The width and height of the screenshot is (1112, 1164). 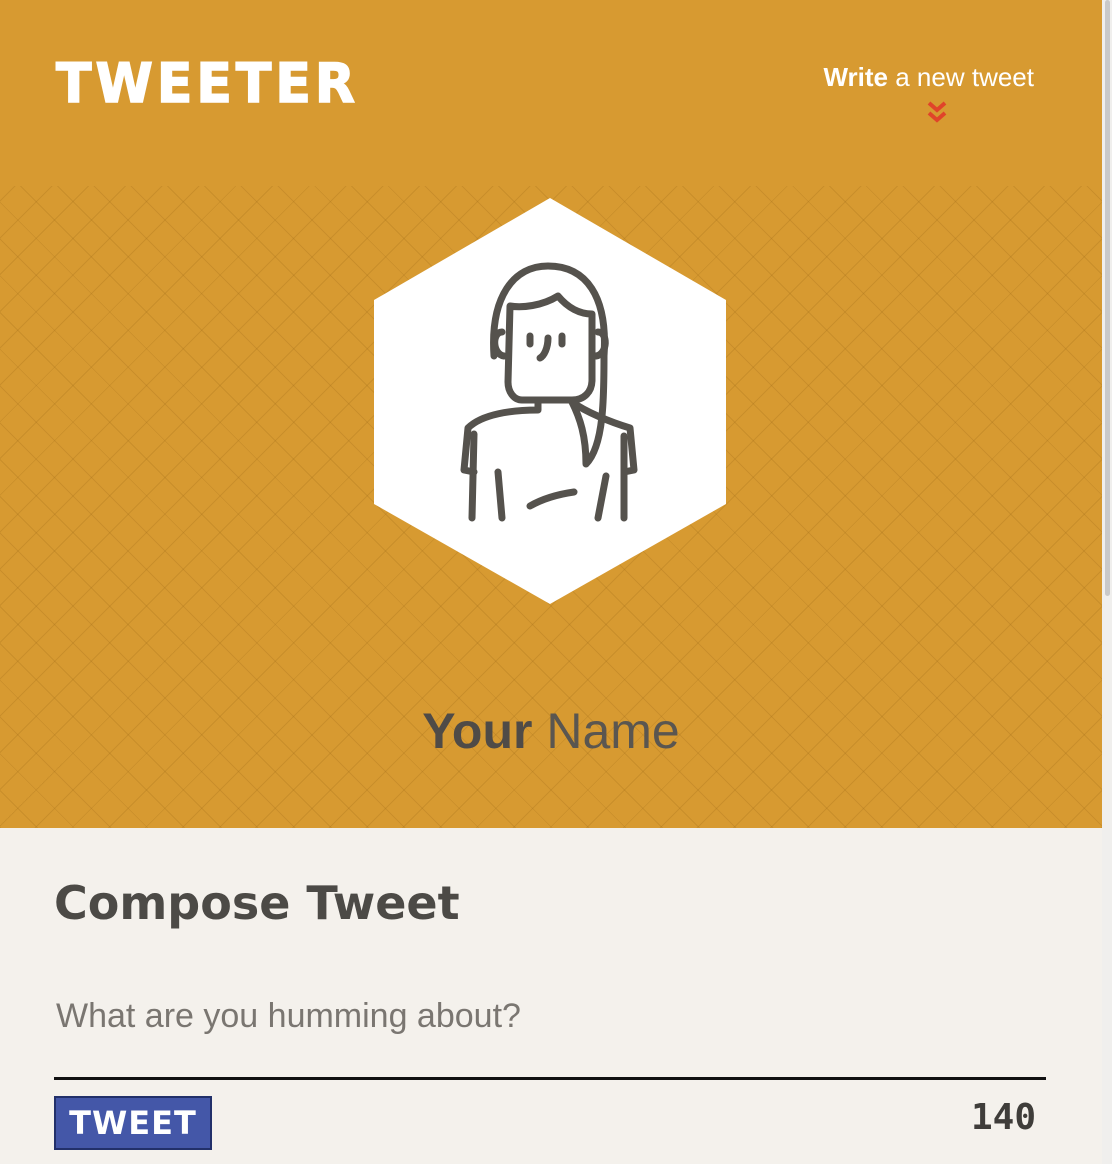 What do you see at coordinates (937, 113) in the screenshot?
I see `double-chevron-down-icon` at bounding box center [937, 113].